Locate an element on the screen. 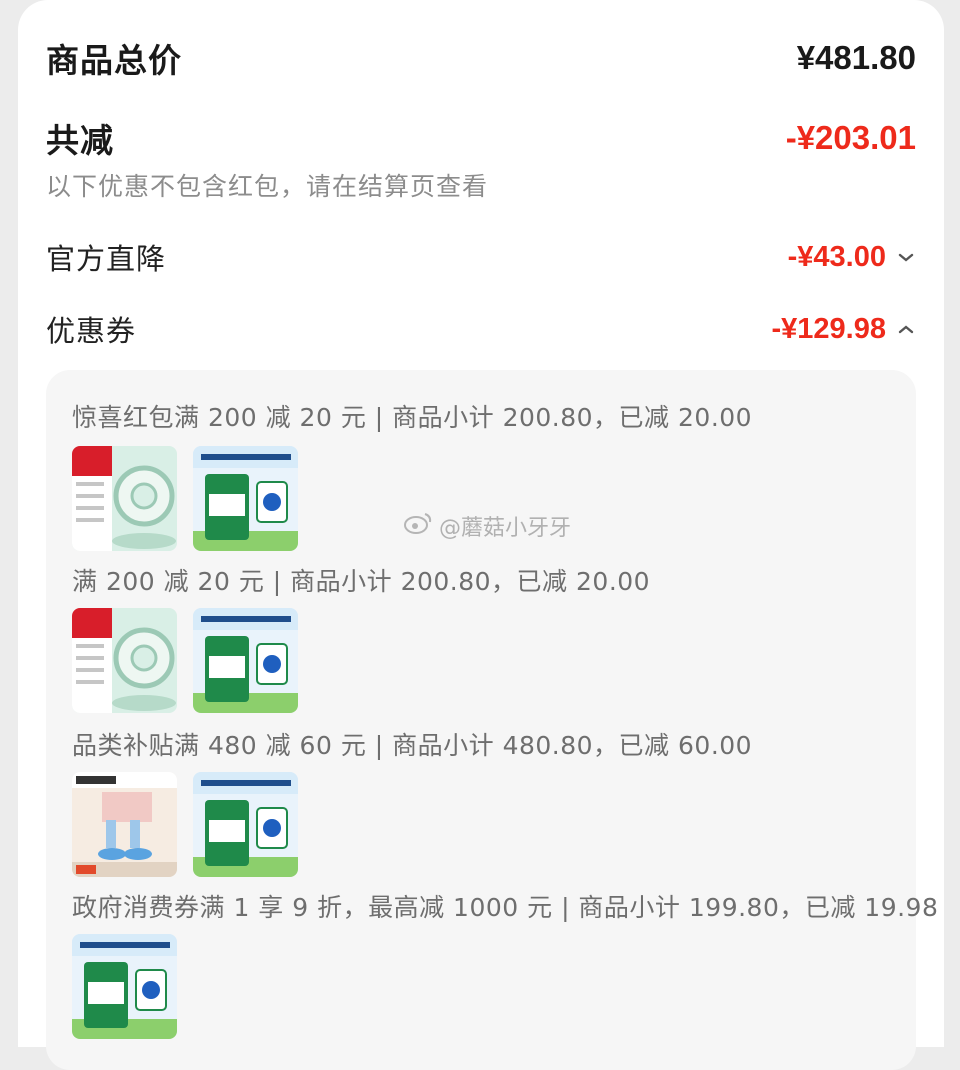 This screenshot has height=1070, width=960. coupon-line: 惊喜红包满 200 减 20 元 | 商品小计 200.80，已减 20.00 is located at coordinates (412, 417).